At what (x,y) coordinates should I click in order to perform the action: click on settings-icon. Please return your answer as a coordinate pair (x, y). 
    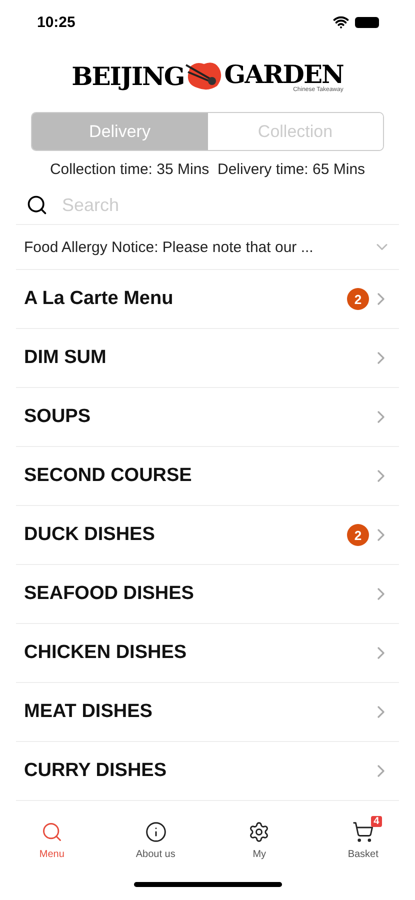
    Looking at the image, I should click on (259, 832).